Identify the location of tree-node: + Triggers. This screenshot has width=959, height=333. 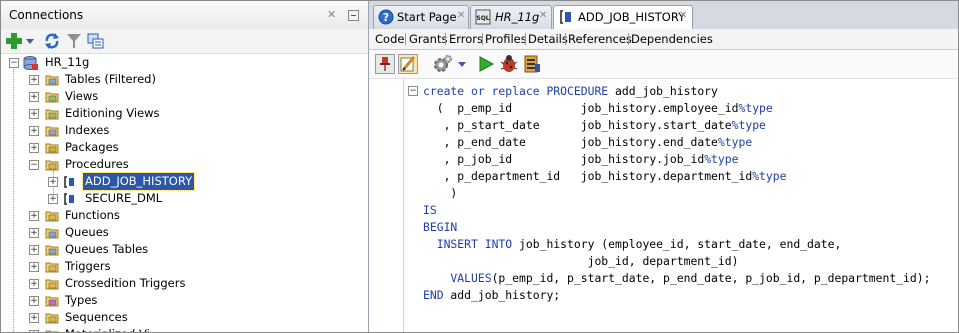
(181, 266).